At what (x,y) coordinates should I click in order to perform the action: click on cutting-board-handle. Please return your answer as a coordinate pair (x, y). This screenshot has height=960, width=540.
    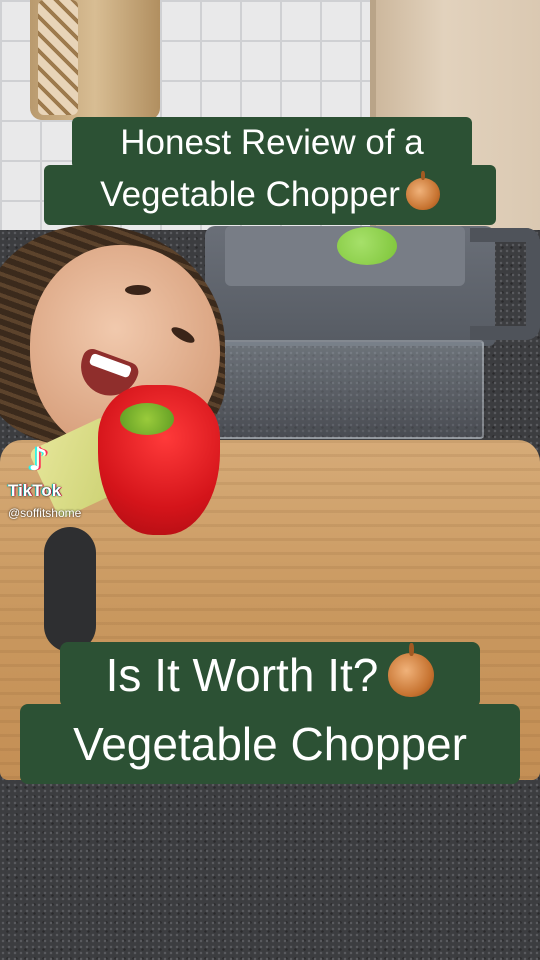
    Looking at the image, I should click on (70, 589).